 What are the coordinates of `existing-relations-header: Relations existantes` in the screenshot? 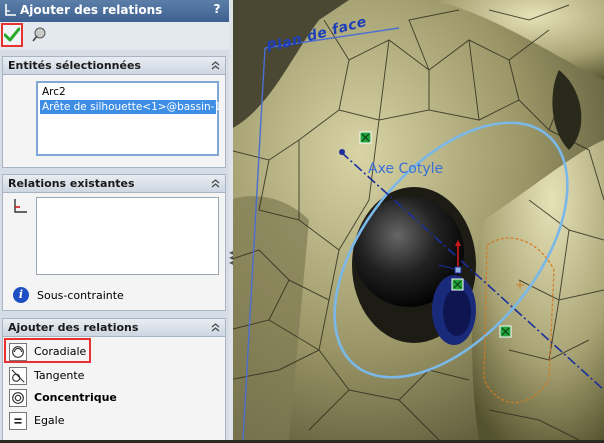 It's located at (114, 184).